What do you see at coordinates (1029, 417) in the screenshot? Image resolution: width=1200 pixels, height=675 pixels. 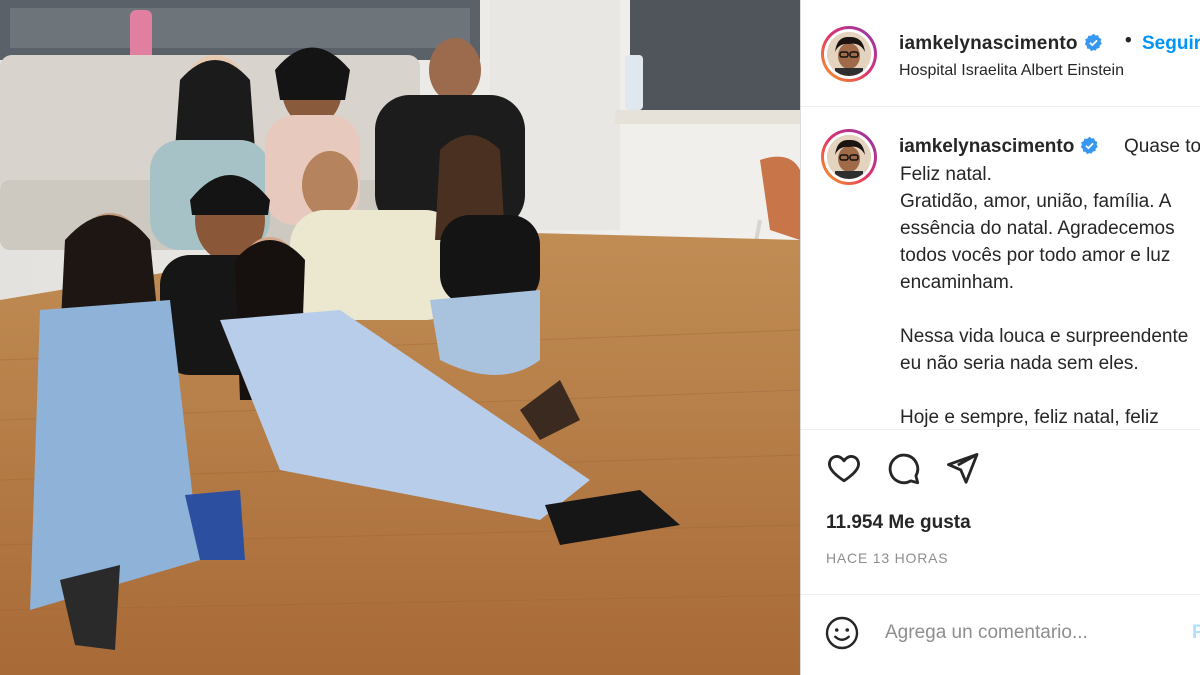 I see `caption-line: Hoje e sempre, feliz natal, feliz` at bounding box center [1029, 417].